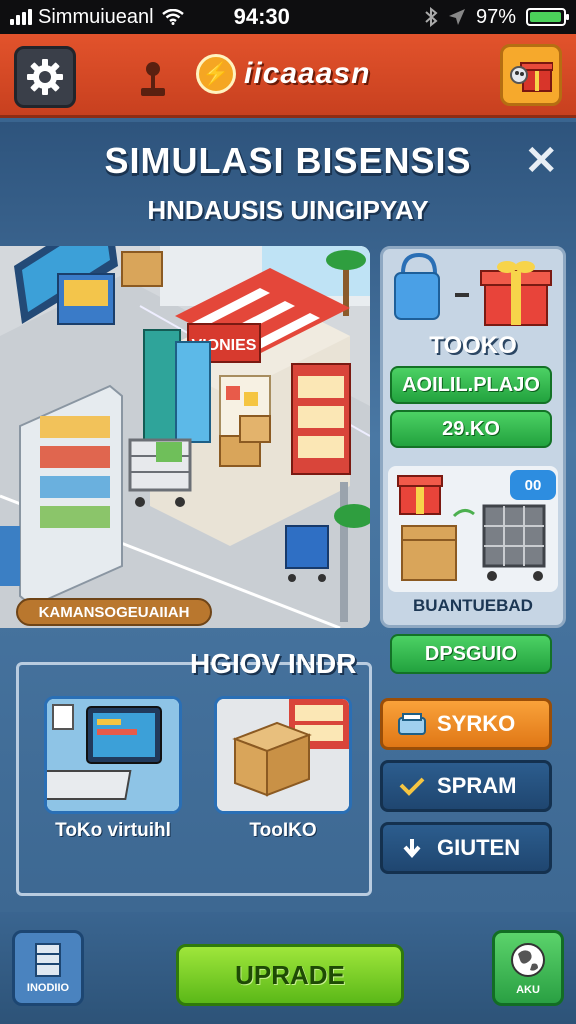 The width and height of the screenshot is (576, 1024). I want to click on logo-mark-icon: ⚡, so click(216, 74).